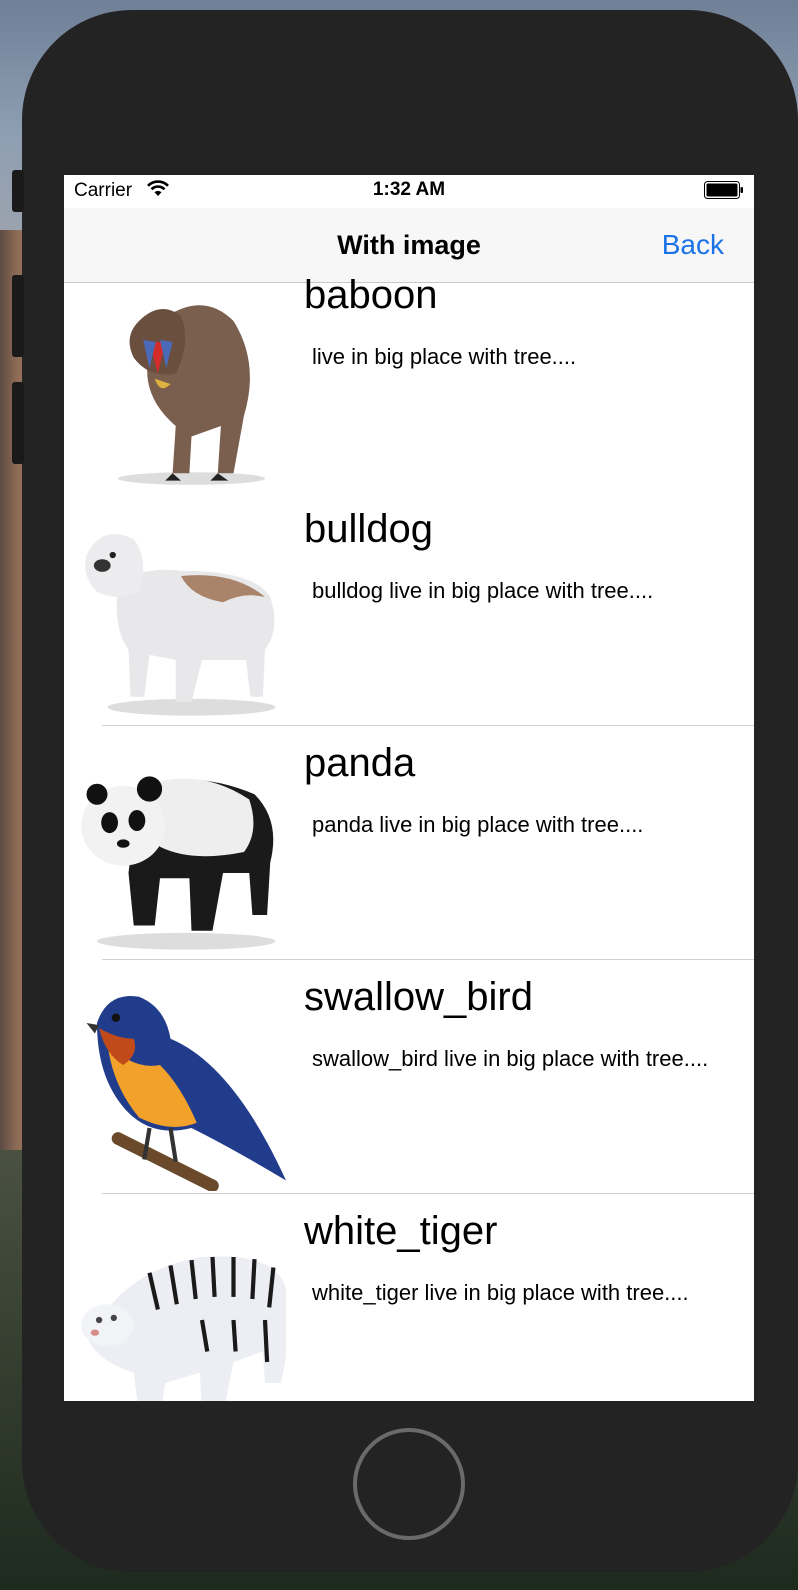  I want to click on swallow-bird-image, so click(186, 1093).